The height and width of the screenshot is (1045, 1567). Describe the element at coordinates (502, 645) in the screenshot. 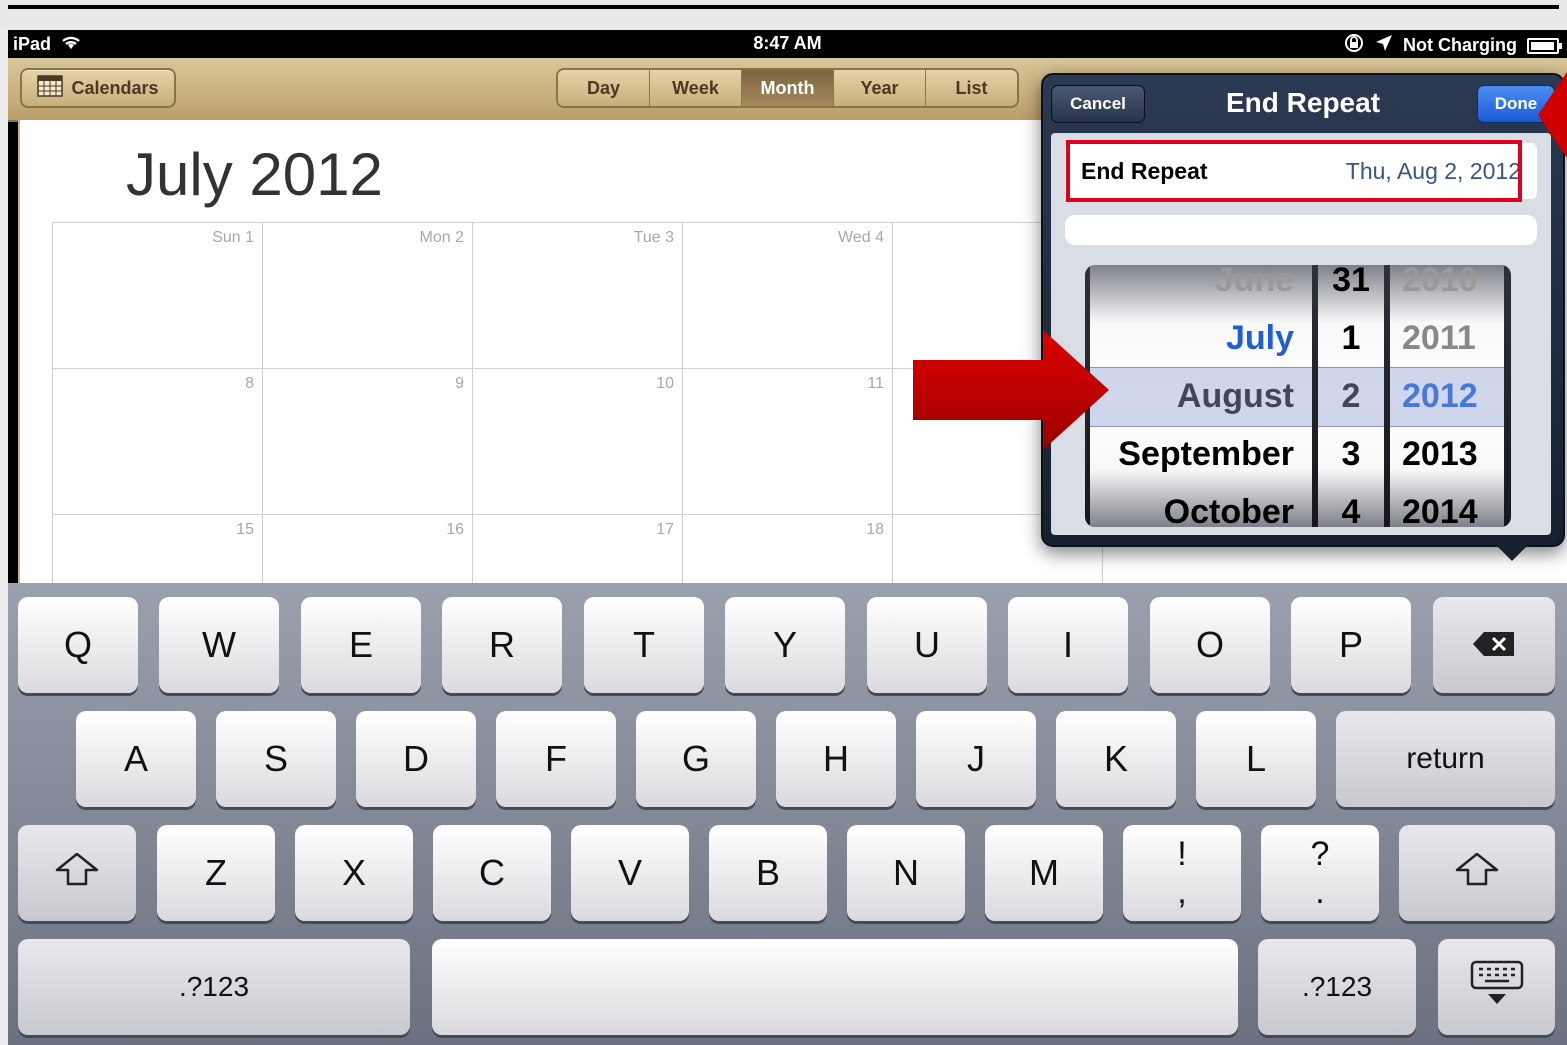

I see `key-r: R` at that location.